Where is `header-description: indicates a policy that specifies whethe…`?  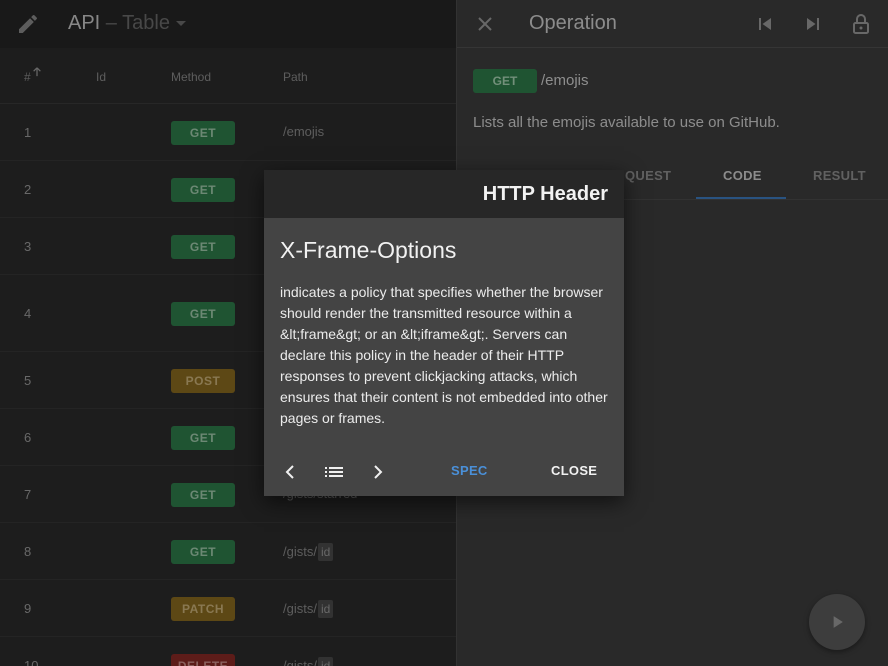 header-description: indicates a policy that specifies whethe… is located at coordinates (444, 355).